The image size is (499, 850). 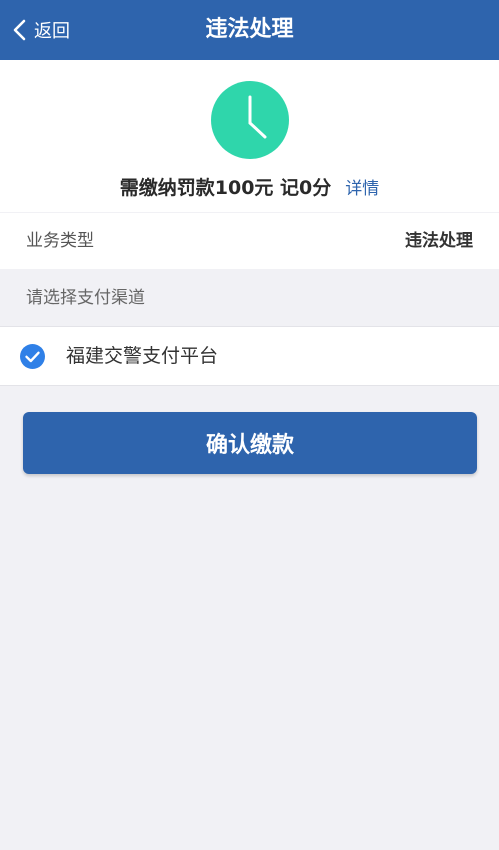 I want to click on top-nav-bar: 返回 违法处理, so click(x=249, y=30).